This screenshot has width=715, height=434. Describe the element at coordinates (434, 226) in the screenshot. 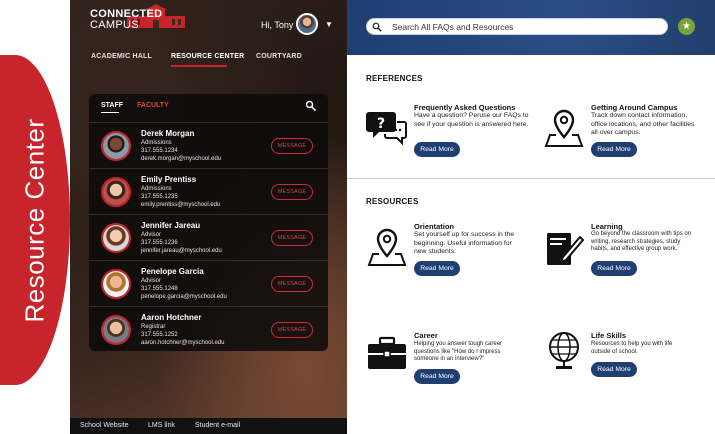

I see `item-title: Orientation` at that location.